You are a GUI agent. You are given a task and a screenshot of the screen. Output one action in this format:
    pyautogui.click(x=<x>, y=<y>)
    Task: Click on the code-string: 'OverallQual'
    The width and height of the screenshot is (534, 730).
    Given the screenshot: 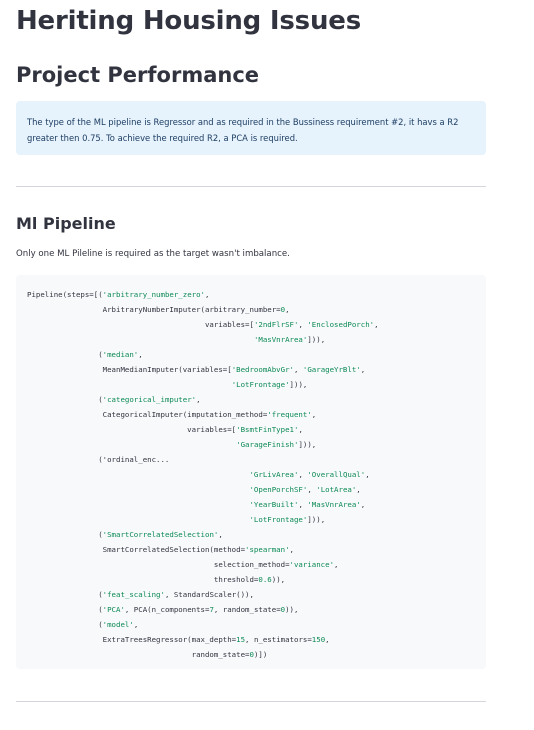 What is the action you would take?
    pyautogui.click(x=336, y=474)
    